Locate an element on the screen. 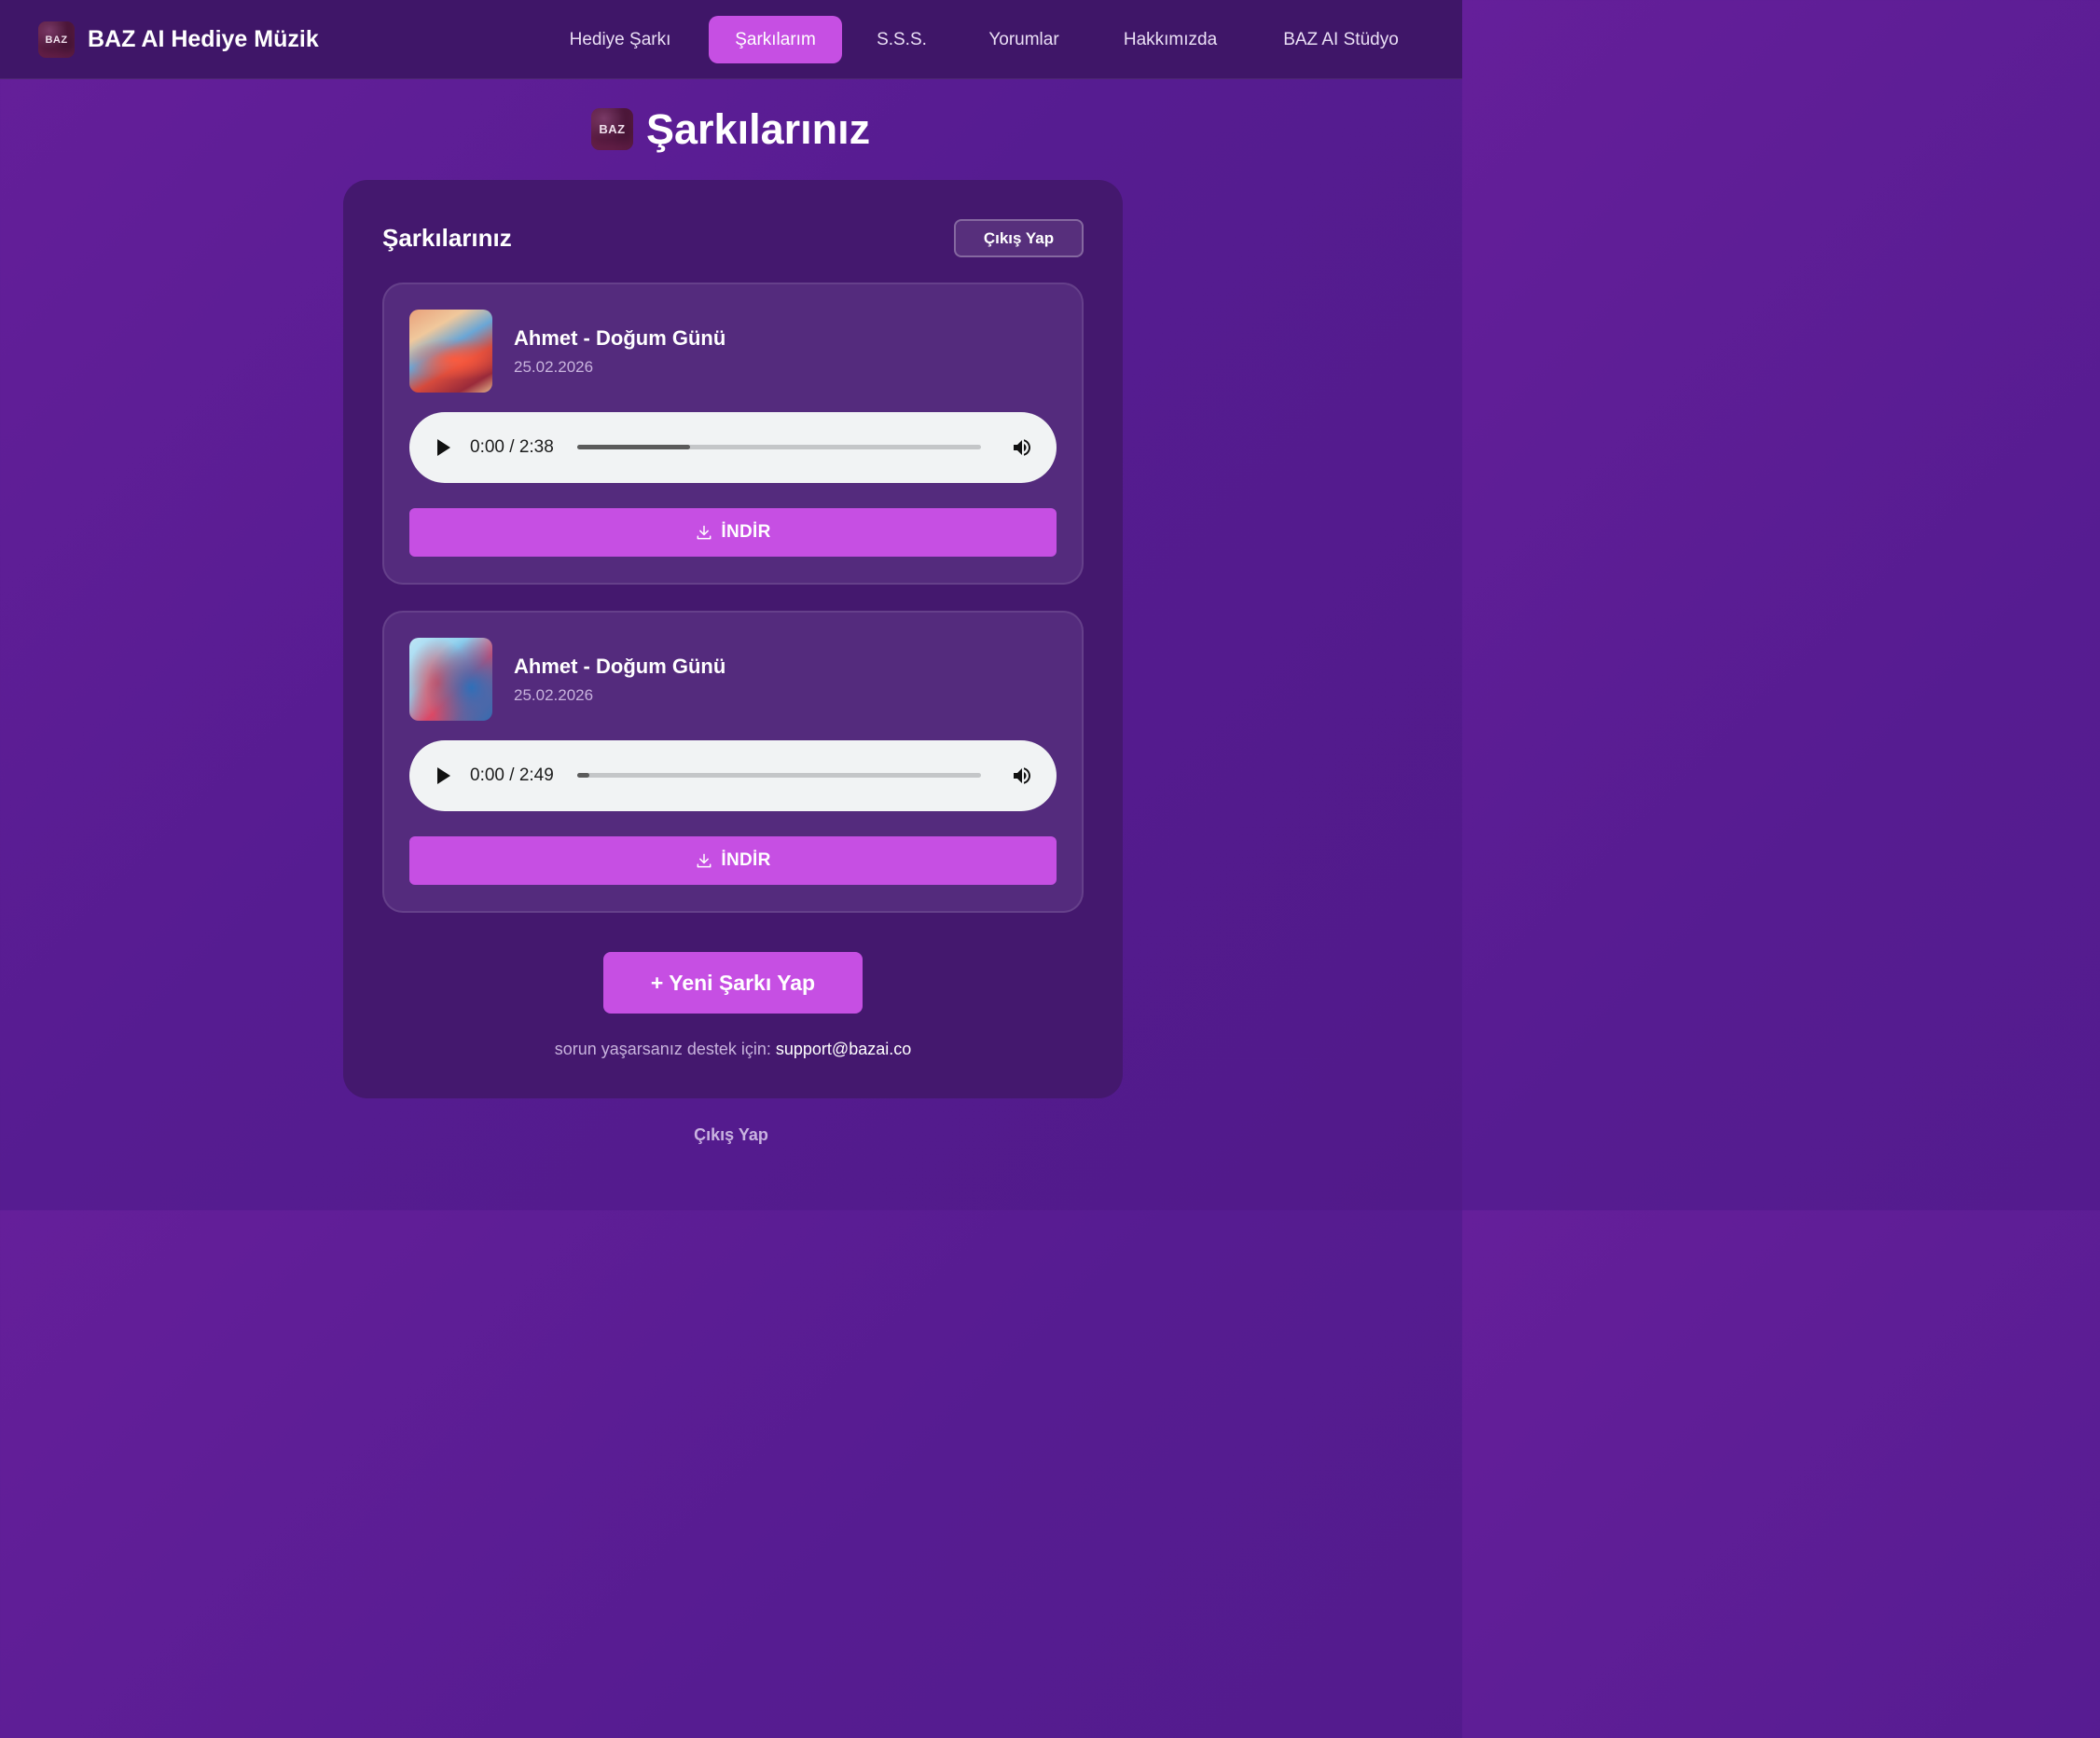 The width and height of the screenshot is (2100, 1738). page-heading-logo: BAZ is located at coordinates (612, 129).